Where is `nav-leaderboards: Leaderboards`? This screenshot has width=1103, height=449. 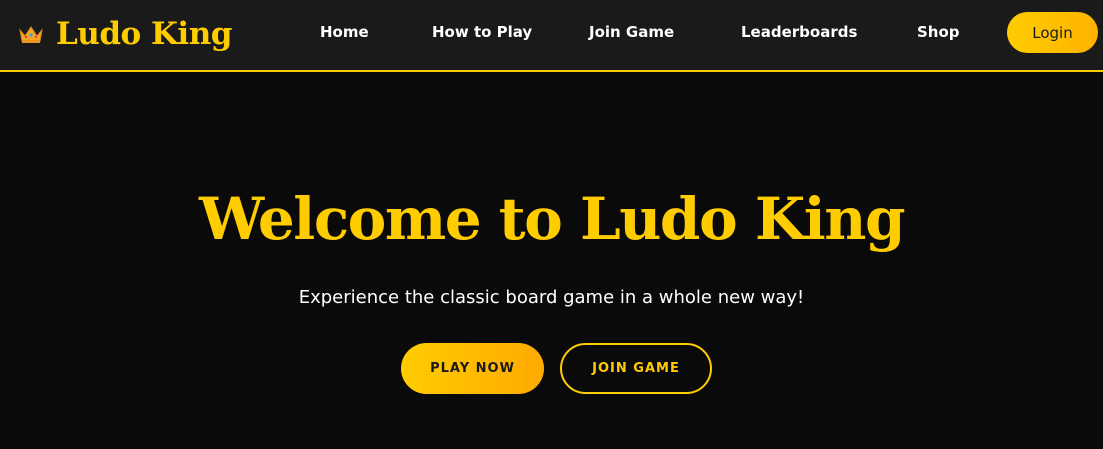
nav-leaderboards: Leaderboards is located at coordinates (799, 32).